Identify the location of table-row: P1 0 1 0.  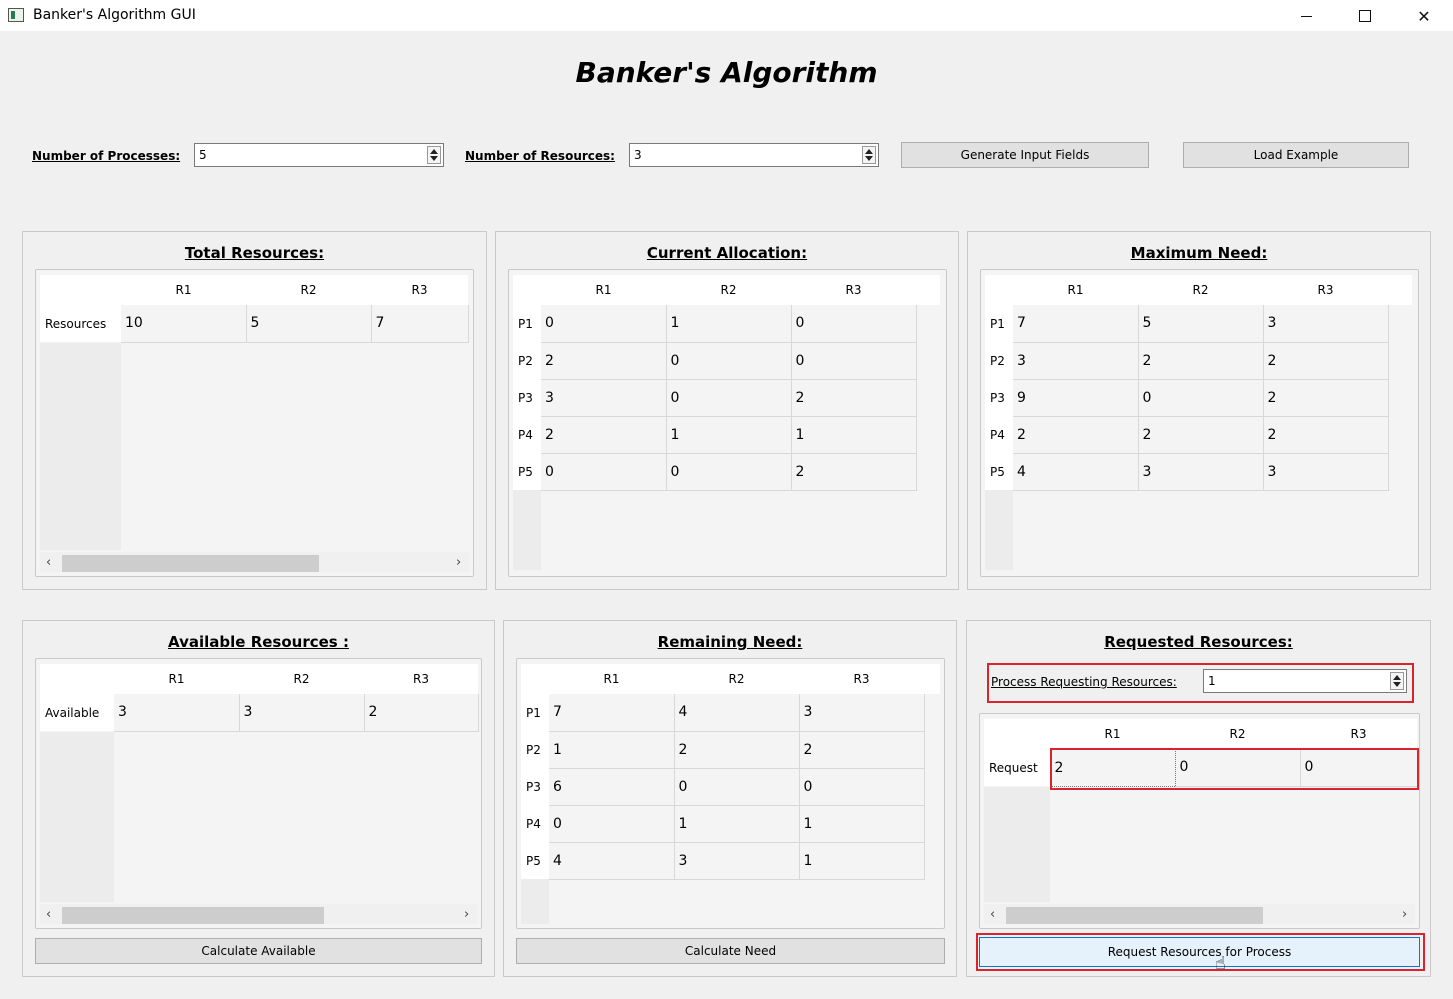
(726, 324).